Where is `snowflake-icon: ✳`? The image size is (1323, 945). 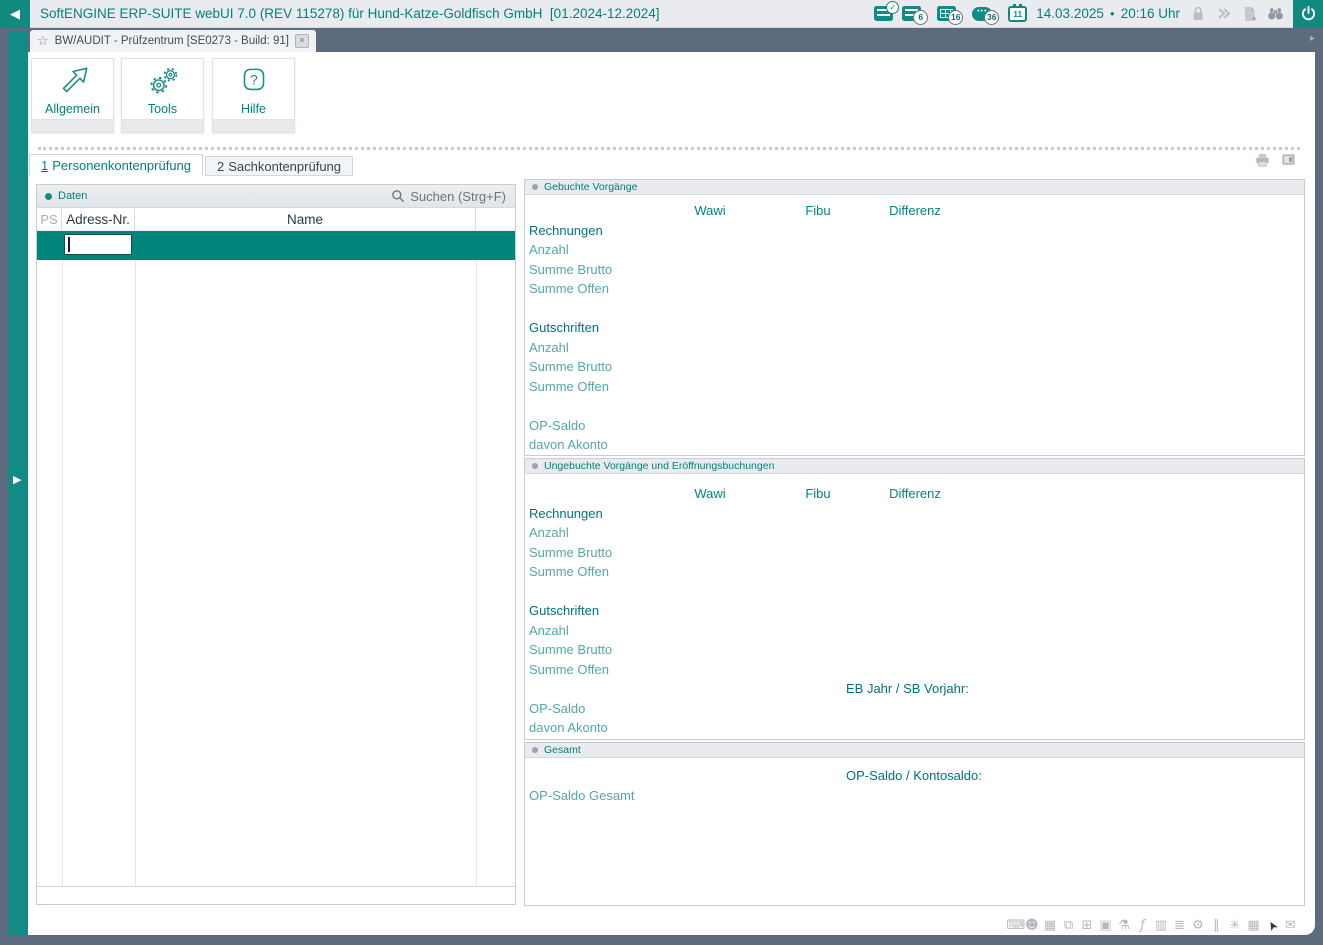 snowflake-icon: ✳ is located at coordinates (1235, 925).